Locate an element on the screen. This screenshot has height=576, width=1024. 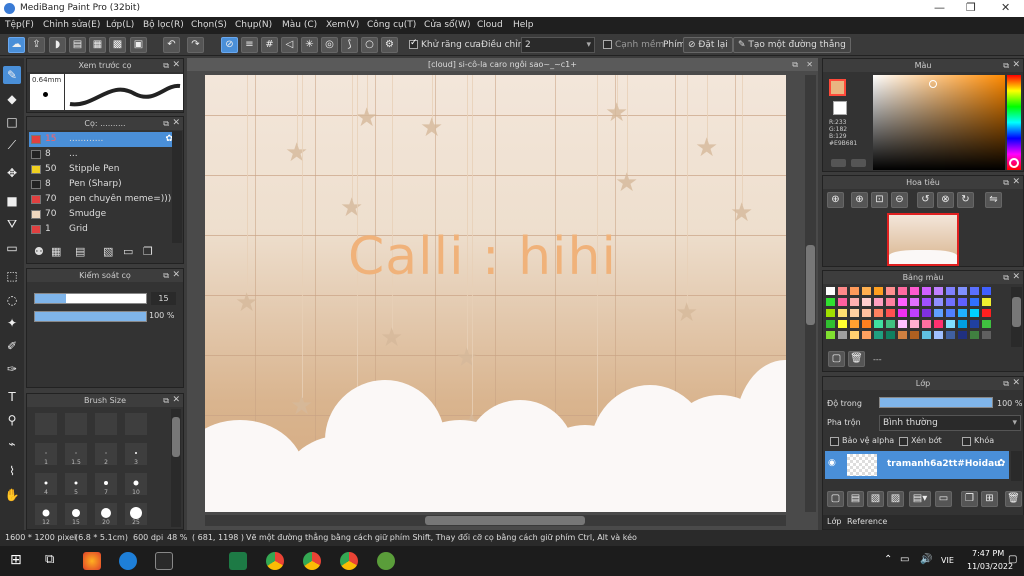
cloud-icon: ☁ is located at coordinates (16, 45).